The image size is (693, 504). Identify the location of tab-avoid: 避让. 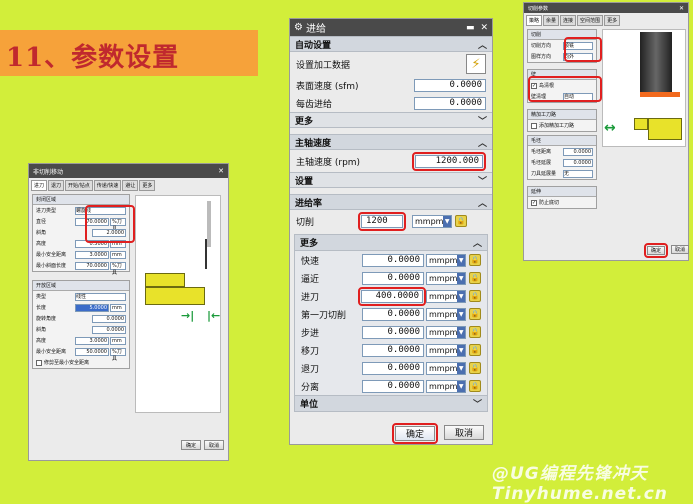
(130, 185).